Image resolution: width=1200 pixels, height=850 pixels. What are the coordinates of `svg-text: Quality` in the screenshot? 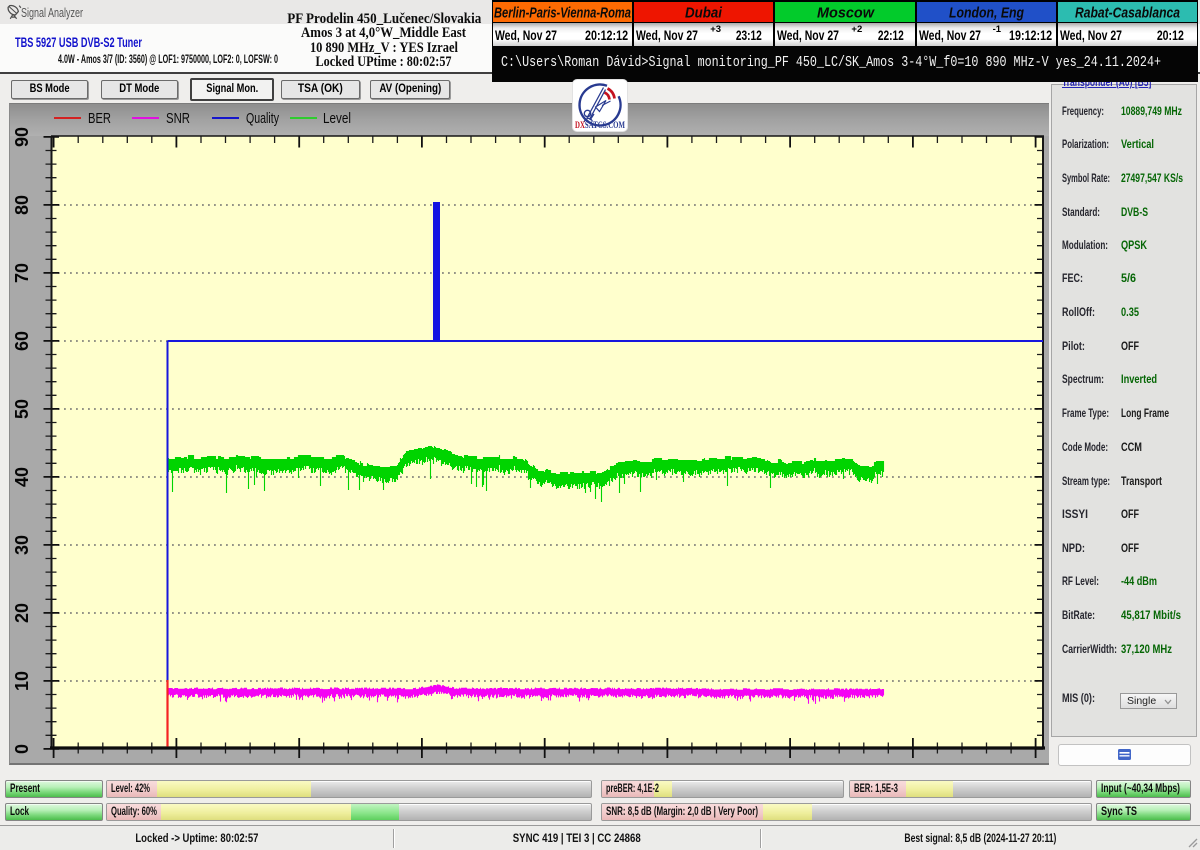 It's located at (263, 119).